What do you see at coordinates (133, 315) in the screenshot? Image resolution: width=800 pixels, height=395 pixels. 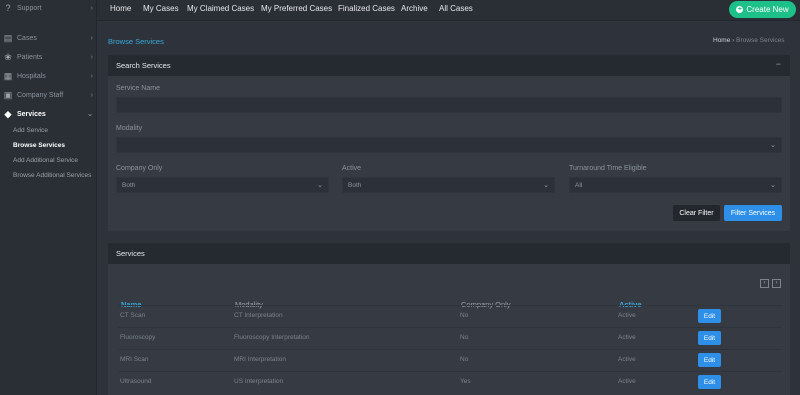 I see `cell-name: CT Scan` at bounding box center [133, 315].